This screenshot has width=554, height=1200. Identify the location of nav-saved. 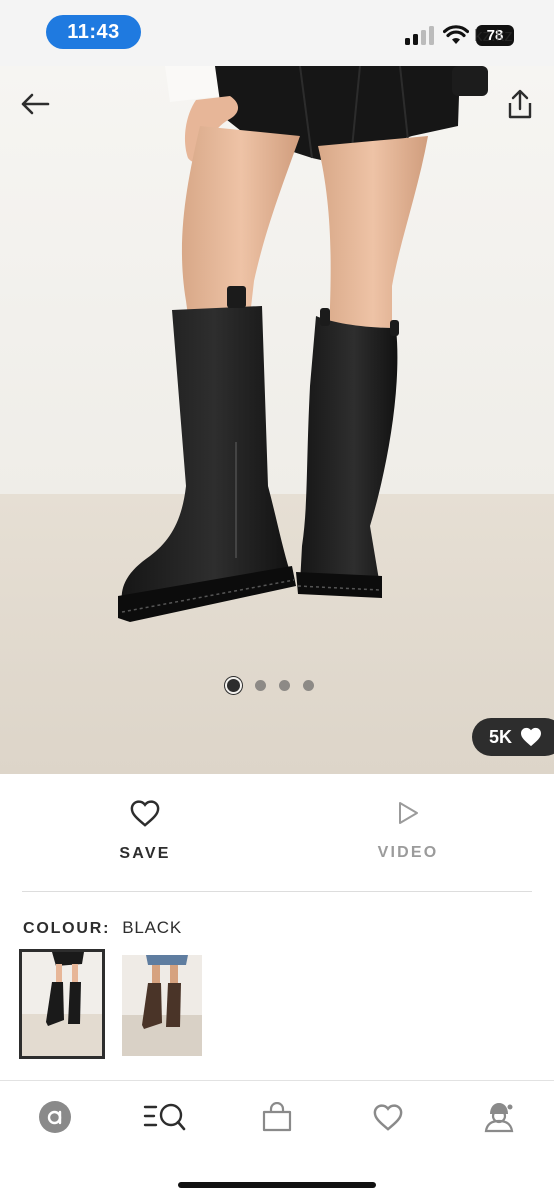
(388, 1117).